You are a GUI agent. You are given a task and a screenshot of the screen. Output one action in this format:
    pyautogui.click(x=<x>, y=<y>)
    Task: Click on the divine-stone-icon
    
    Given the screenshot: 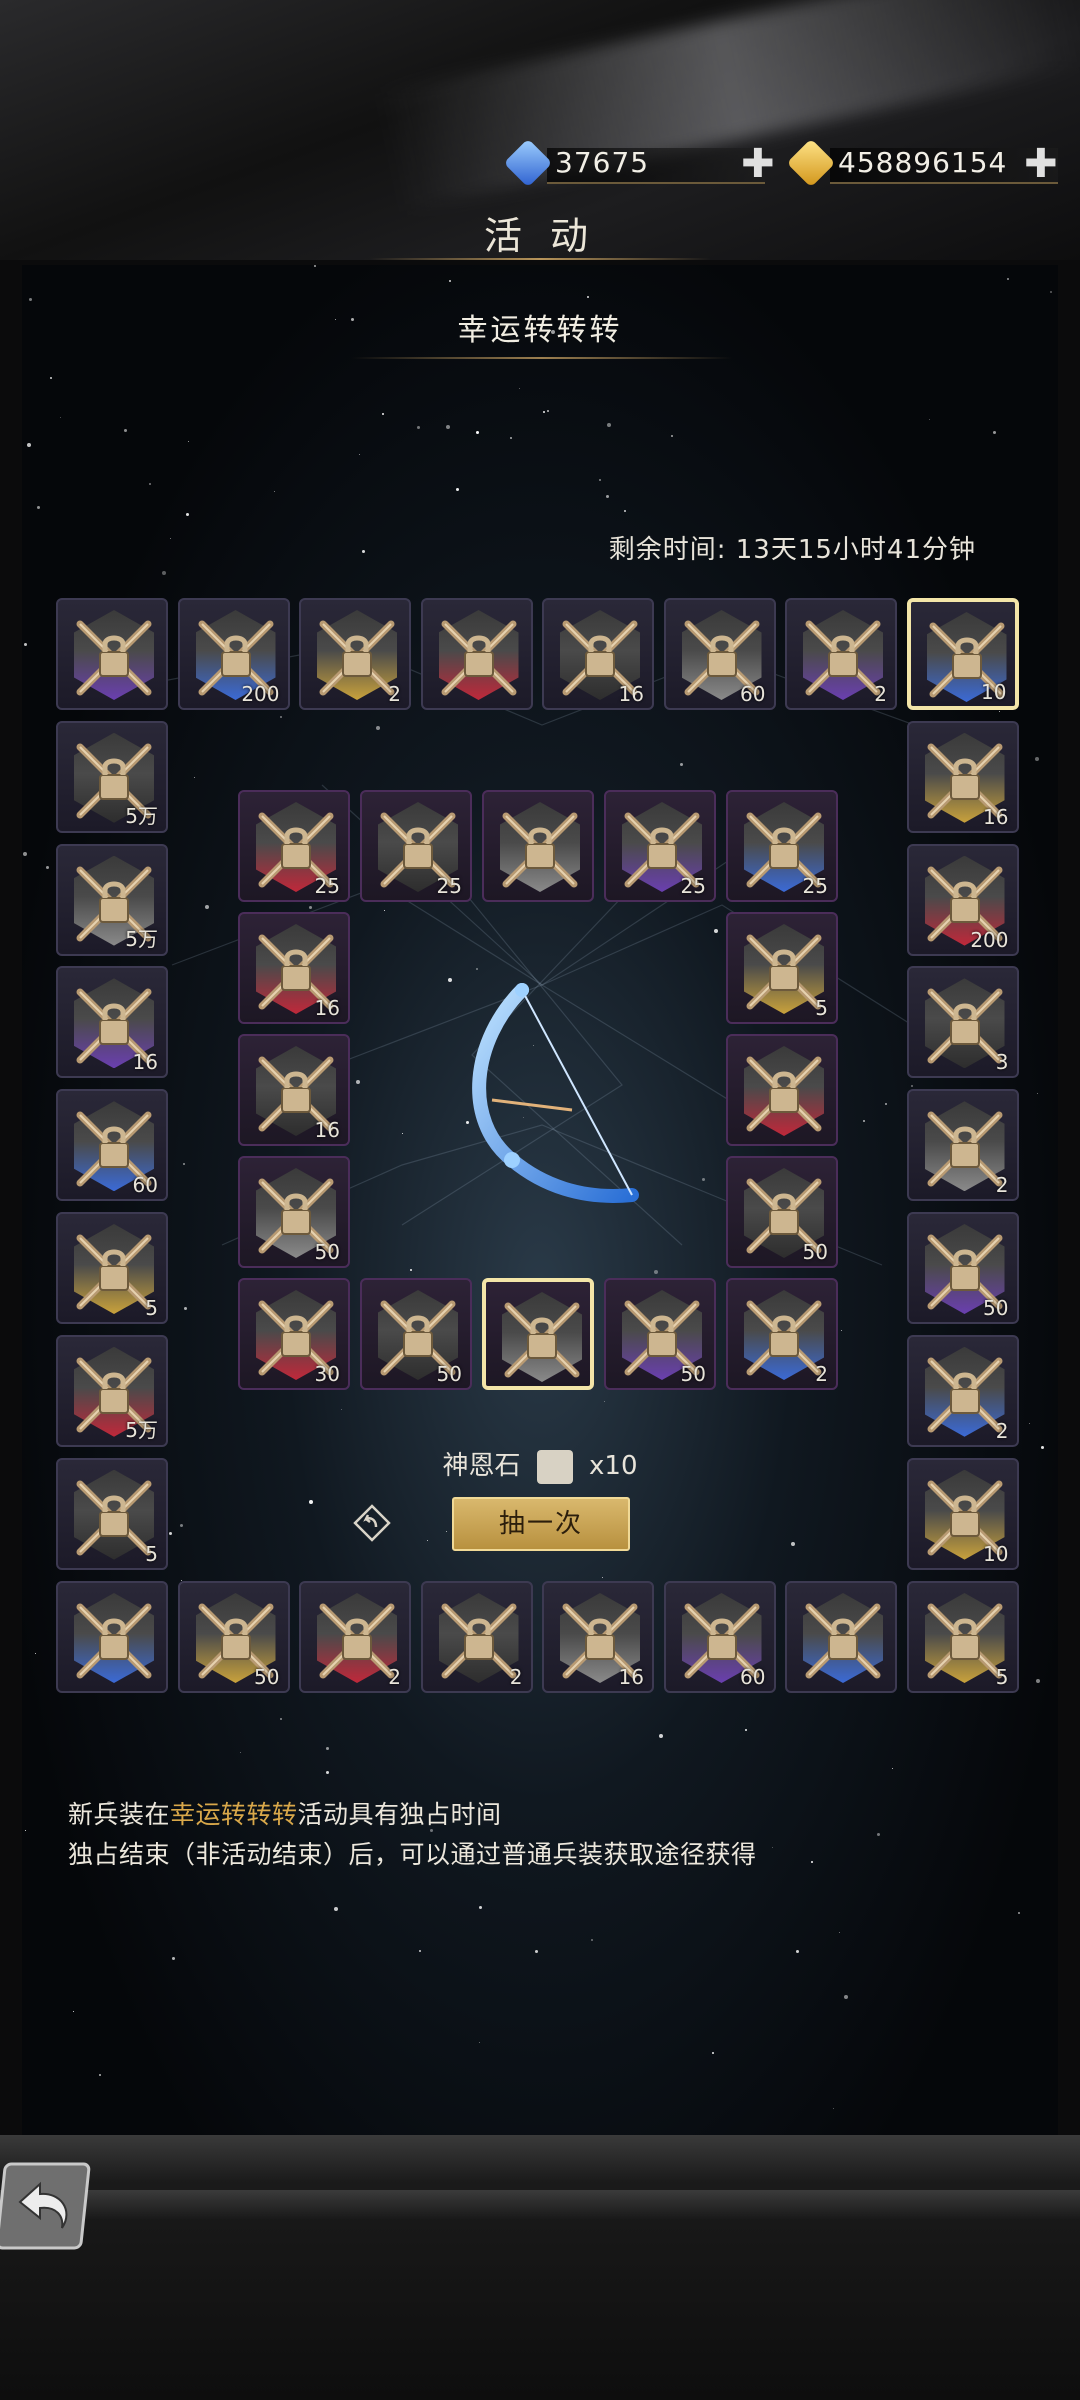 What is the action you would take?
    pyautogui.click(x=554, y=1466)
    